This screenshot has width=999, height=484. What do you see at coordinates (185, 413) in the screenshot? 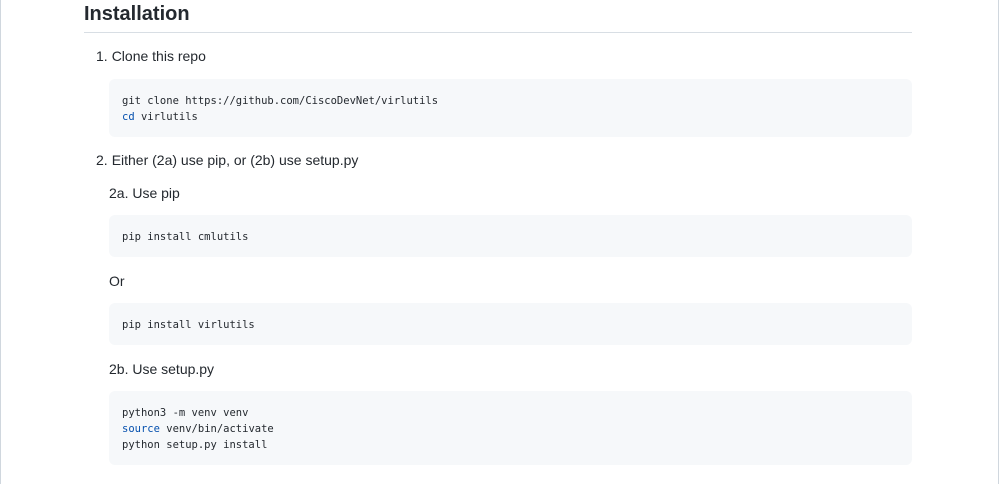
I see `code-line: python3 -m venv venv` at bounding box center [185, 413].